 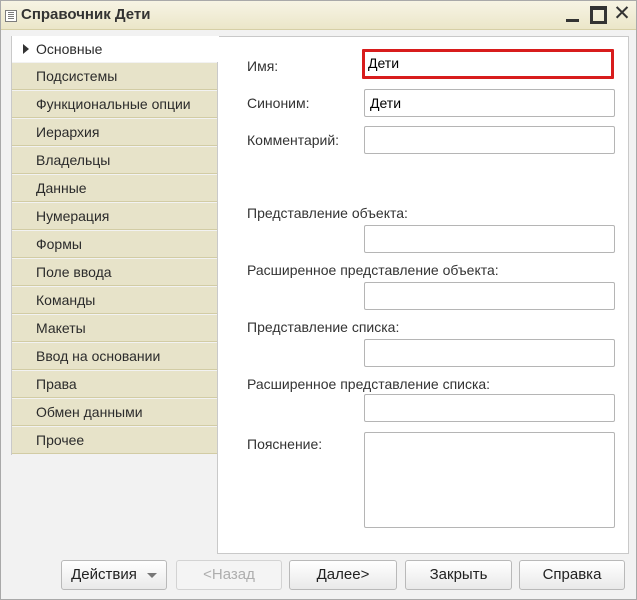 I want to click on tab-hierarchy: Иерархия, so click(x=115, y=132).